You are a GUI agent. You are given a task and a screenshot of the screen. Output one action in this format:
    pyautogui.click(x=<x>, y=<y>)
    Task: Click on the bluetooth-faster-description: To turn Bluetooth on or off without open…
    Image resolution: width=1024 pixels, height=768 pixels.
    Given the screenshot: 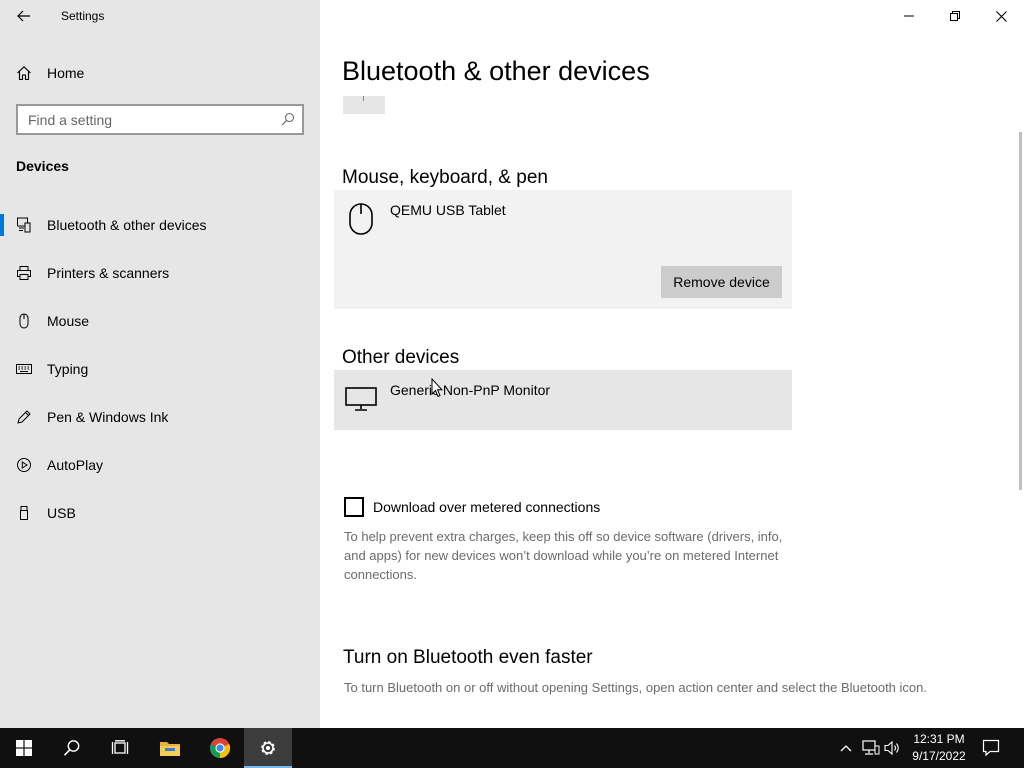 What is the action you would take?
    pyautogui.click(x=635, y=687)
    